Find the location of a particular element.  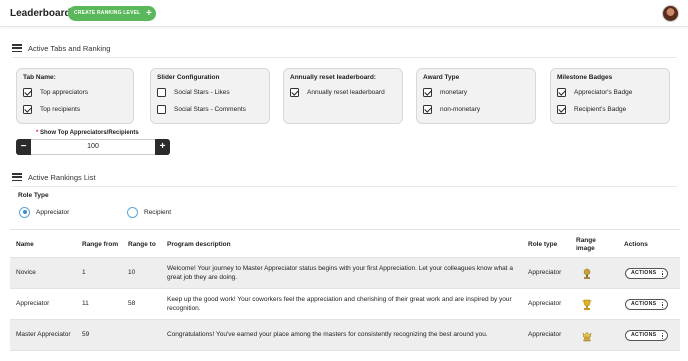

cell-name: Novice is located at coordinates (26, 273).